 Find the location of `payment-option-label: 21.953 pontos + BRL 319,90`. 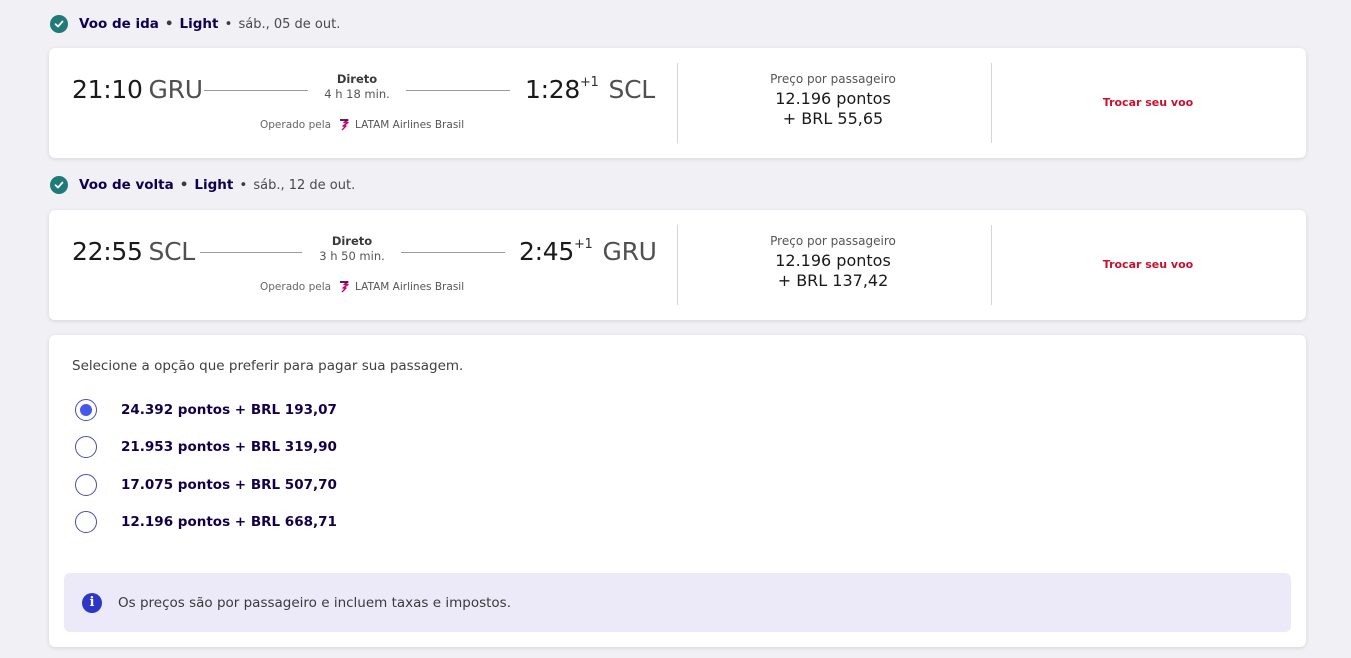

payment-option-label: 21.953 pontos + BRL 319,90 is located at coordinates (229, 447).